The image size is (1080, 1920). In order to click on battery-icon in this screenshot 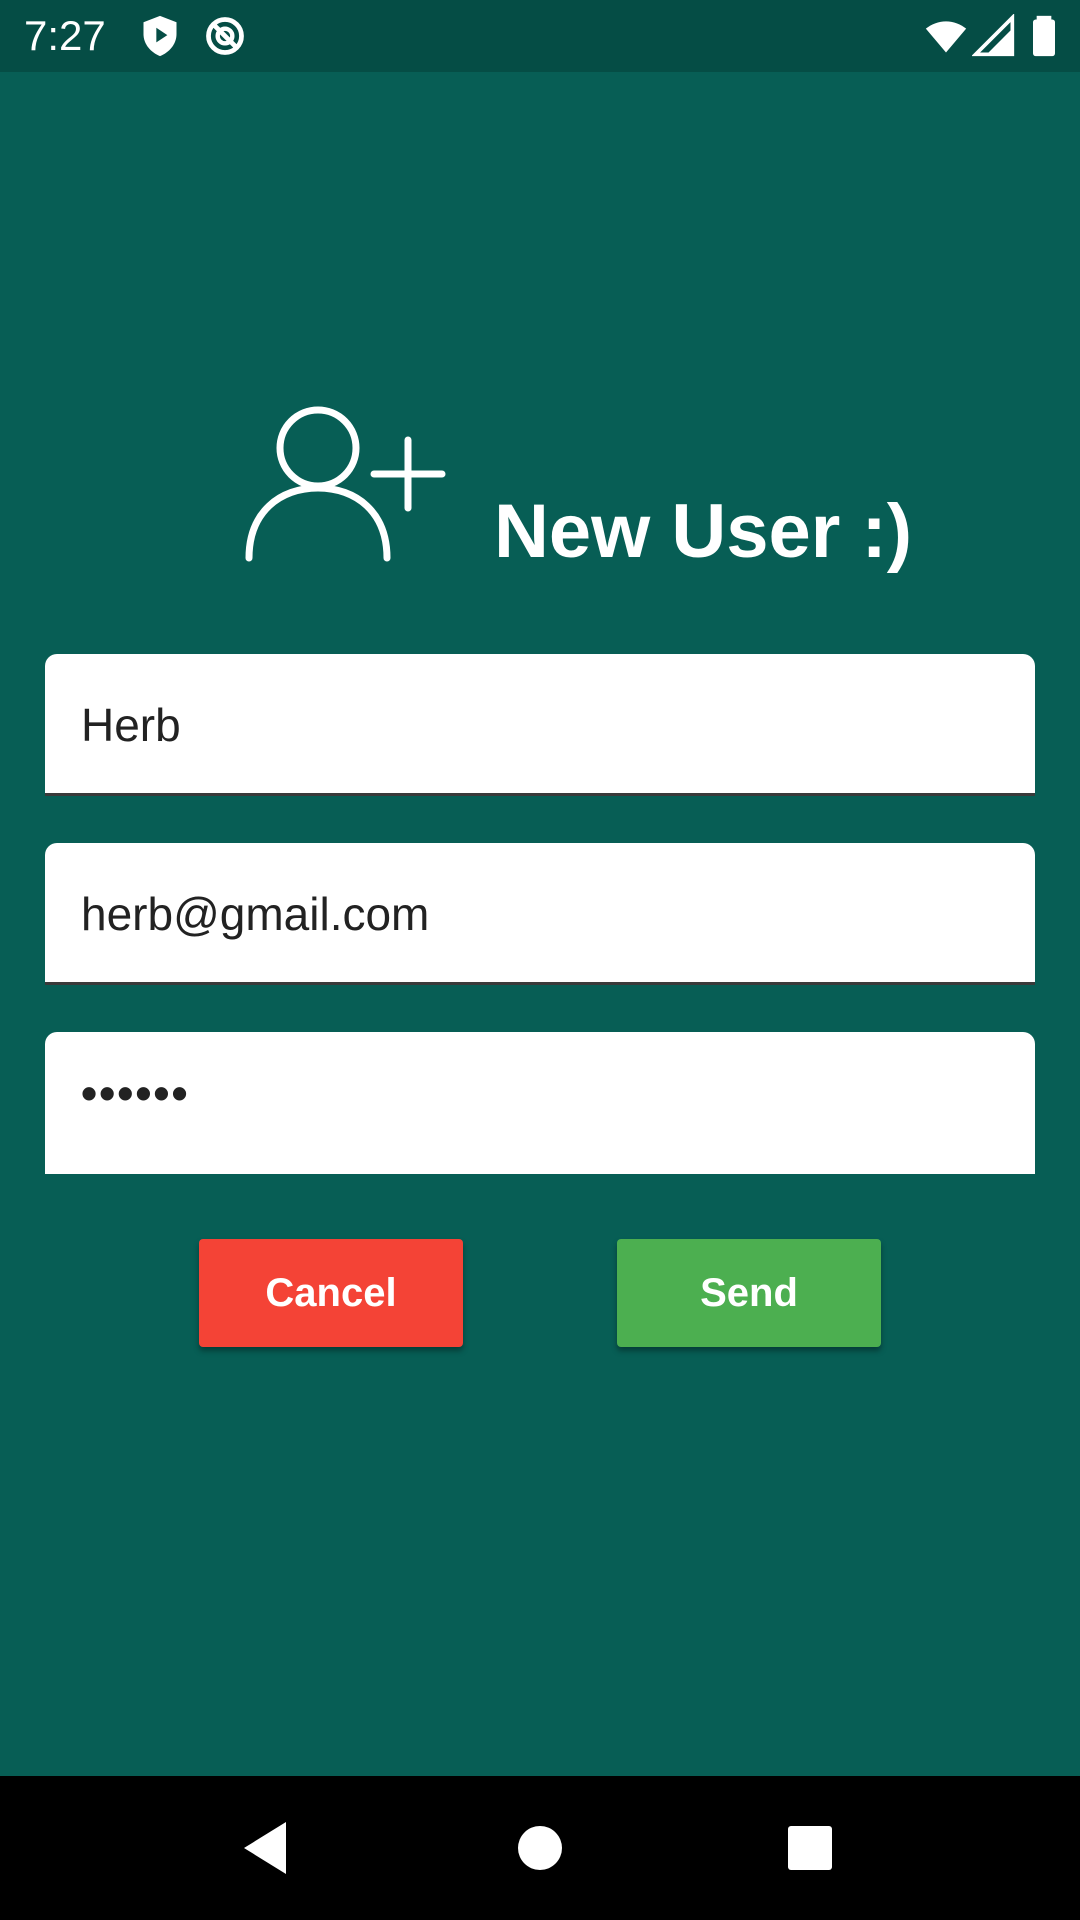, I will do `click(1044, 36)`.